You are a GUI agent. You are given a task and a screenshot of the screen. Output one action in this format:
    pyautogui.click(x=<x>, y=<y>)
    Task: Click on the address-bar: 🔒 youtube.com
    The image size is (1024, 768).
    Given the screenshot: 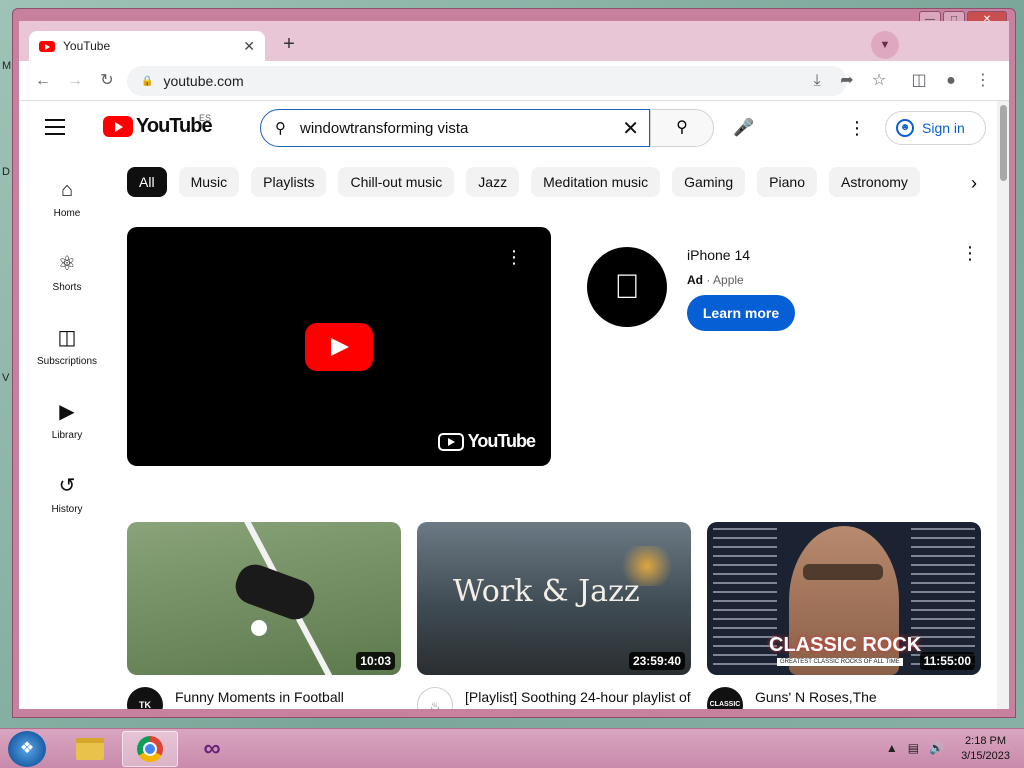 What is the action you would take?
    pyautogui.click(x=487, y=81)
    